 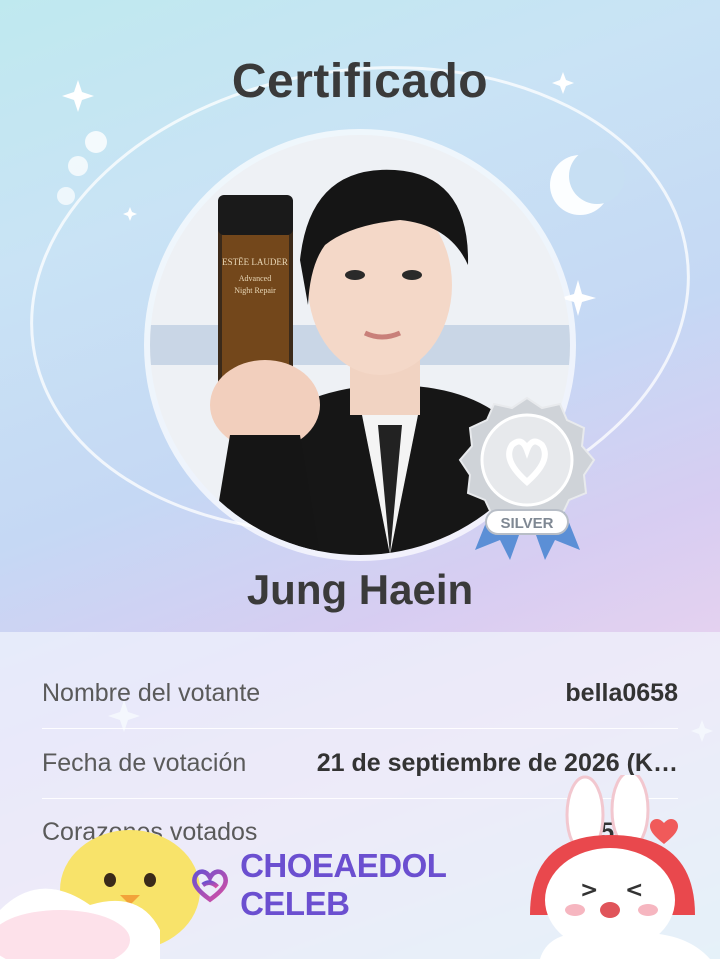 I want to click on voter-value: bella0658, so click(x=621, y=692).